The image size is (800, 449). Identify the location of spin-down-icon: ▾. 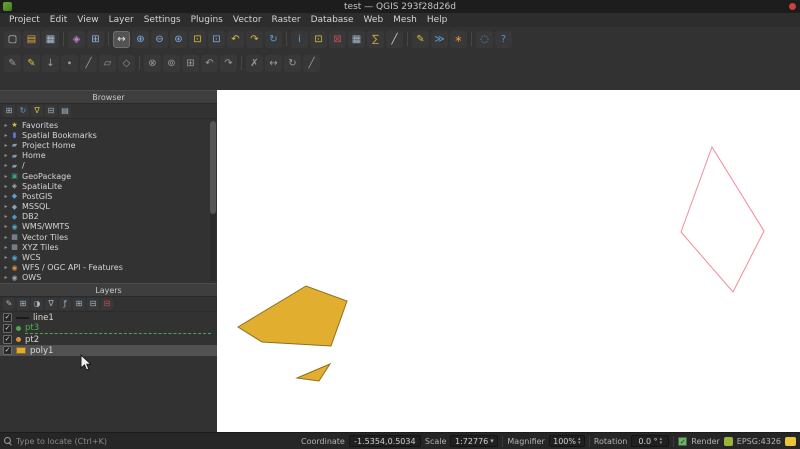
(579, 443).